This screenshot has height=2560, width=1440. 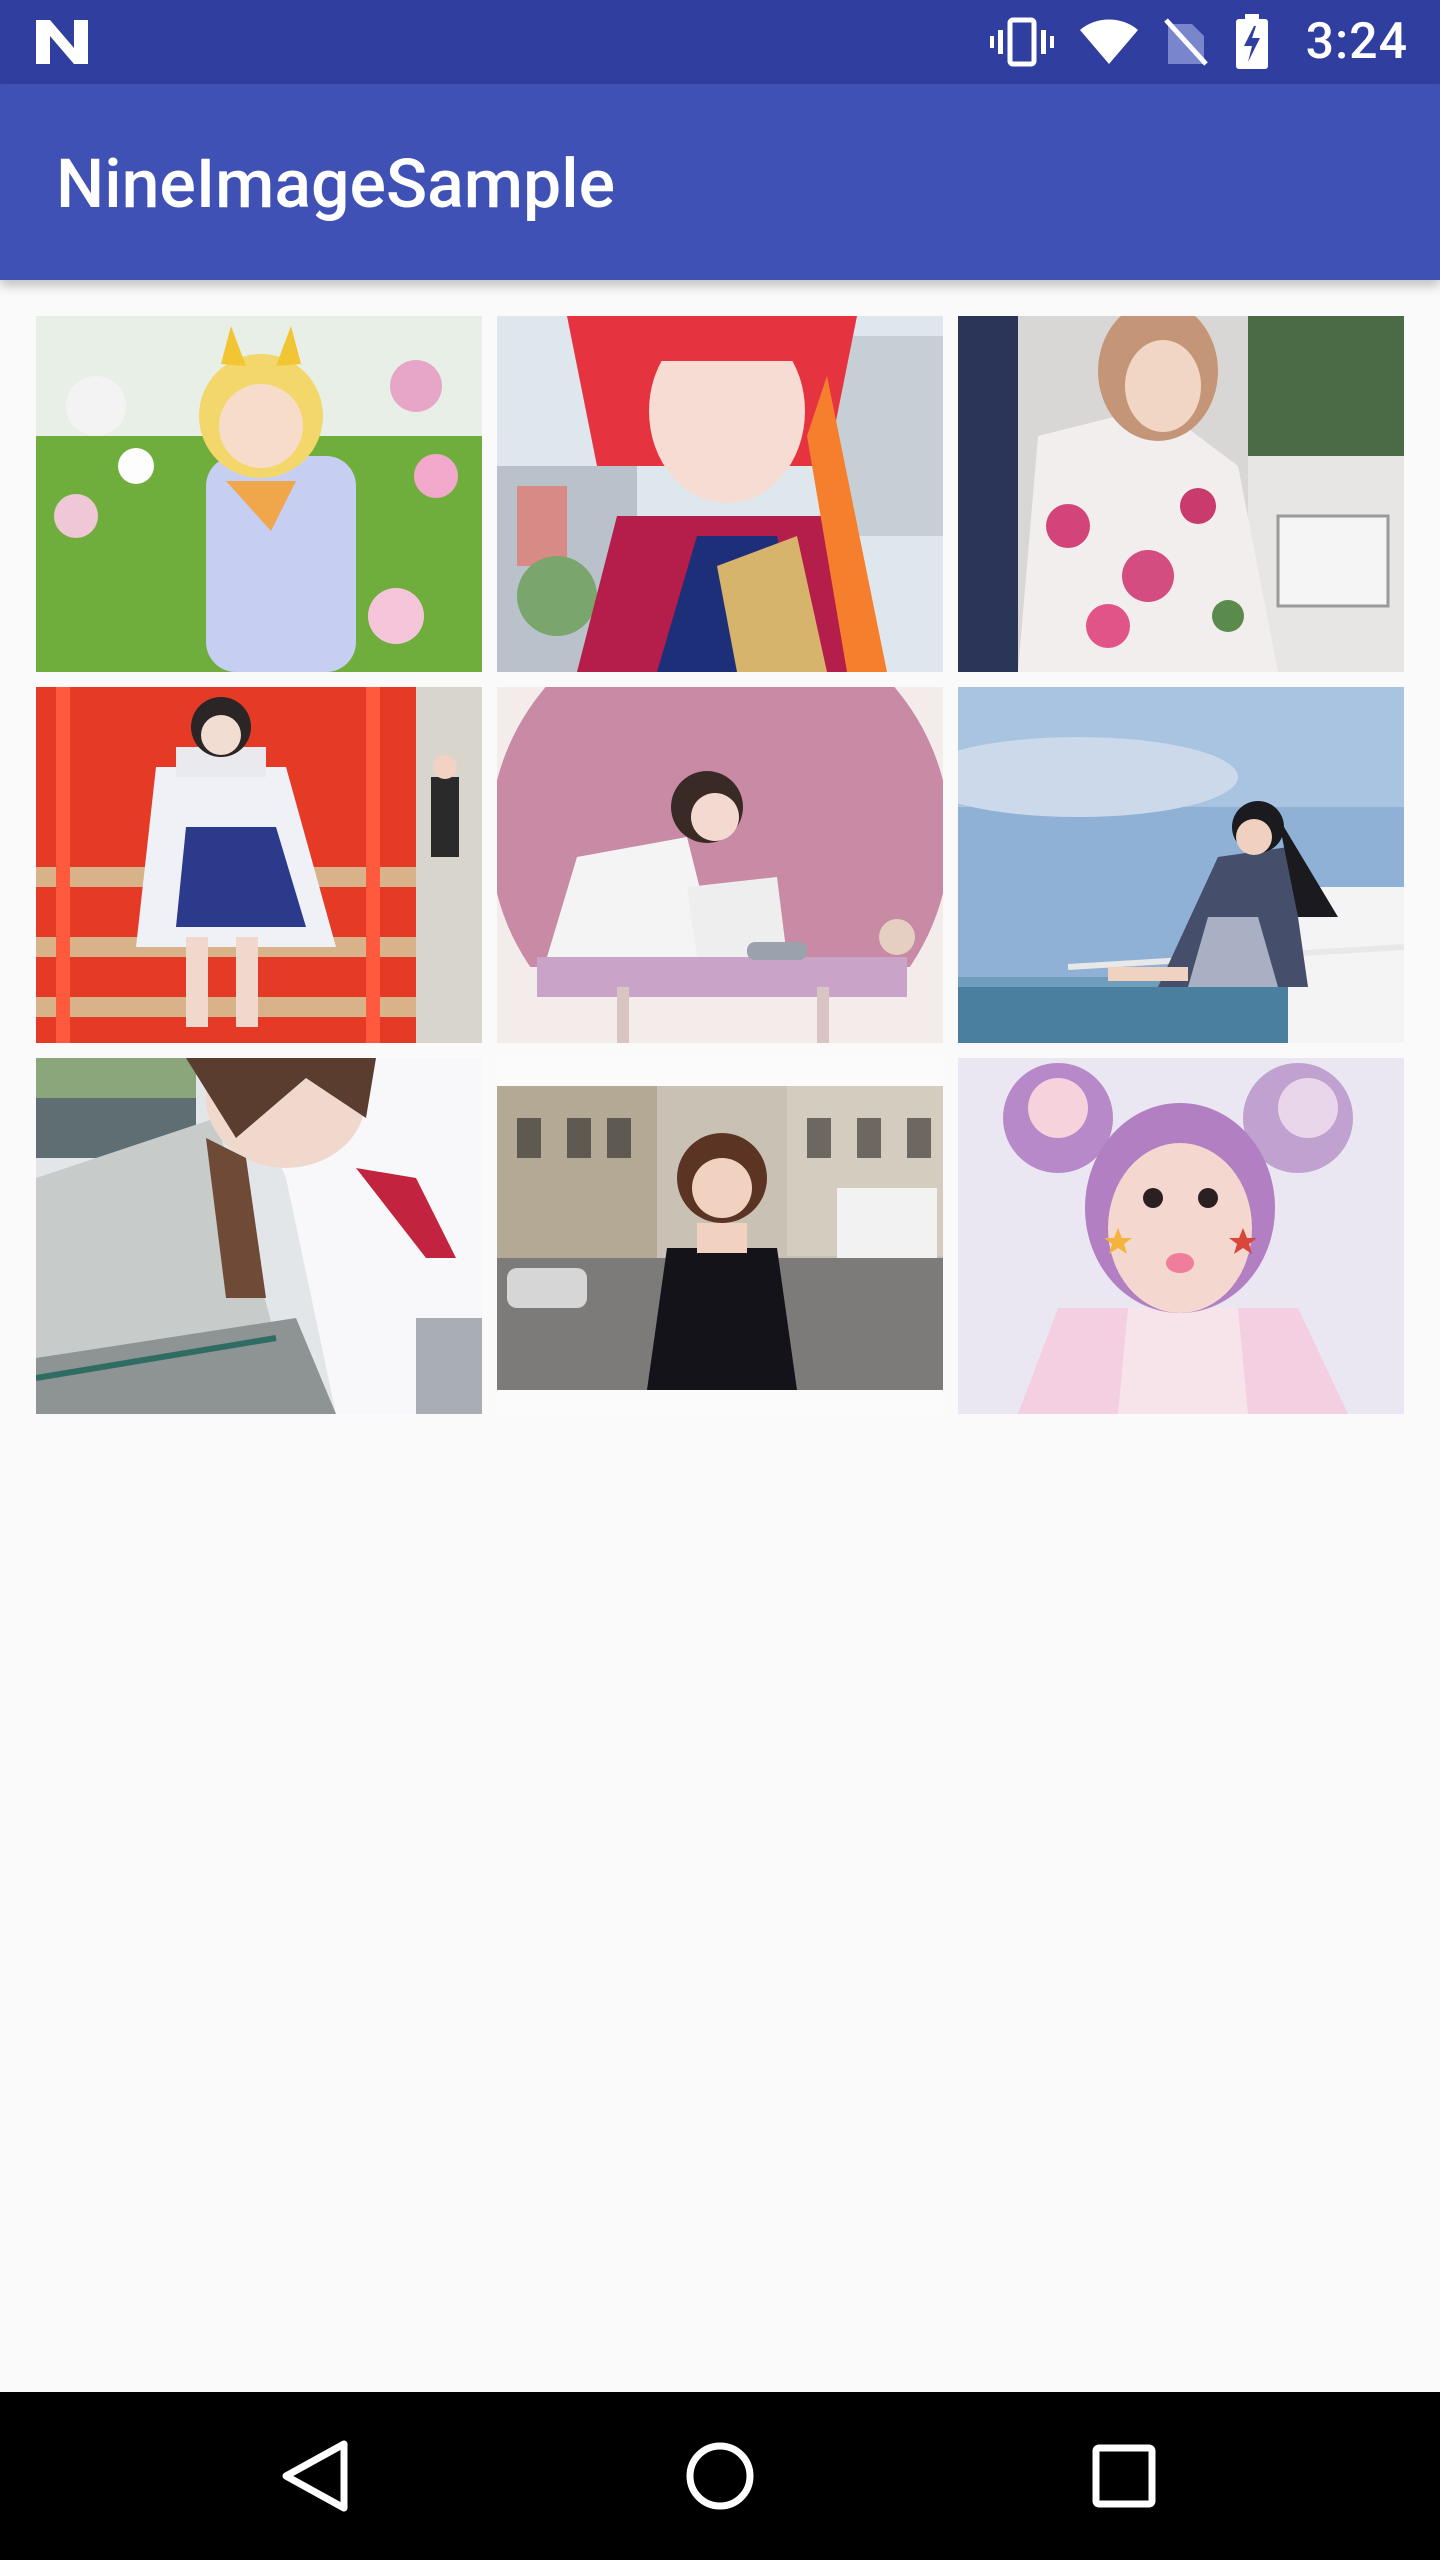 What do you see at coordinates (1356, 42) in the screenshot?
I see `status-time: 3:24` at bounding box center [1356, 42].